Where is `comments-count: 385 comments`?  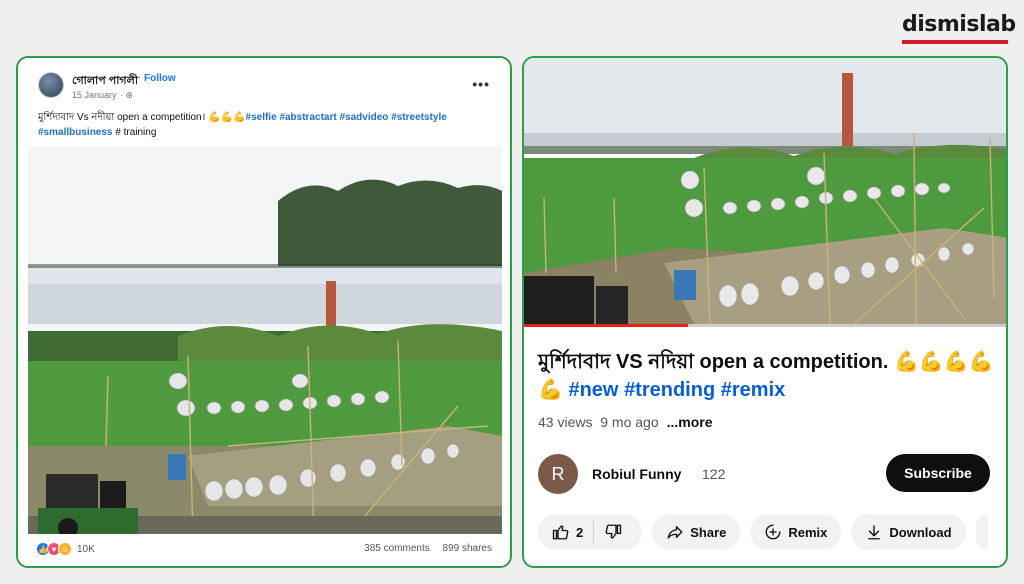 comments-count: 385 comments is located at coordinates (397, 548).